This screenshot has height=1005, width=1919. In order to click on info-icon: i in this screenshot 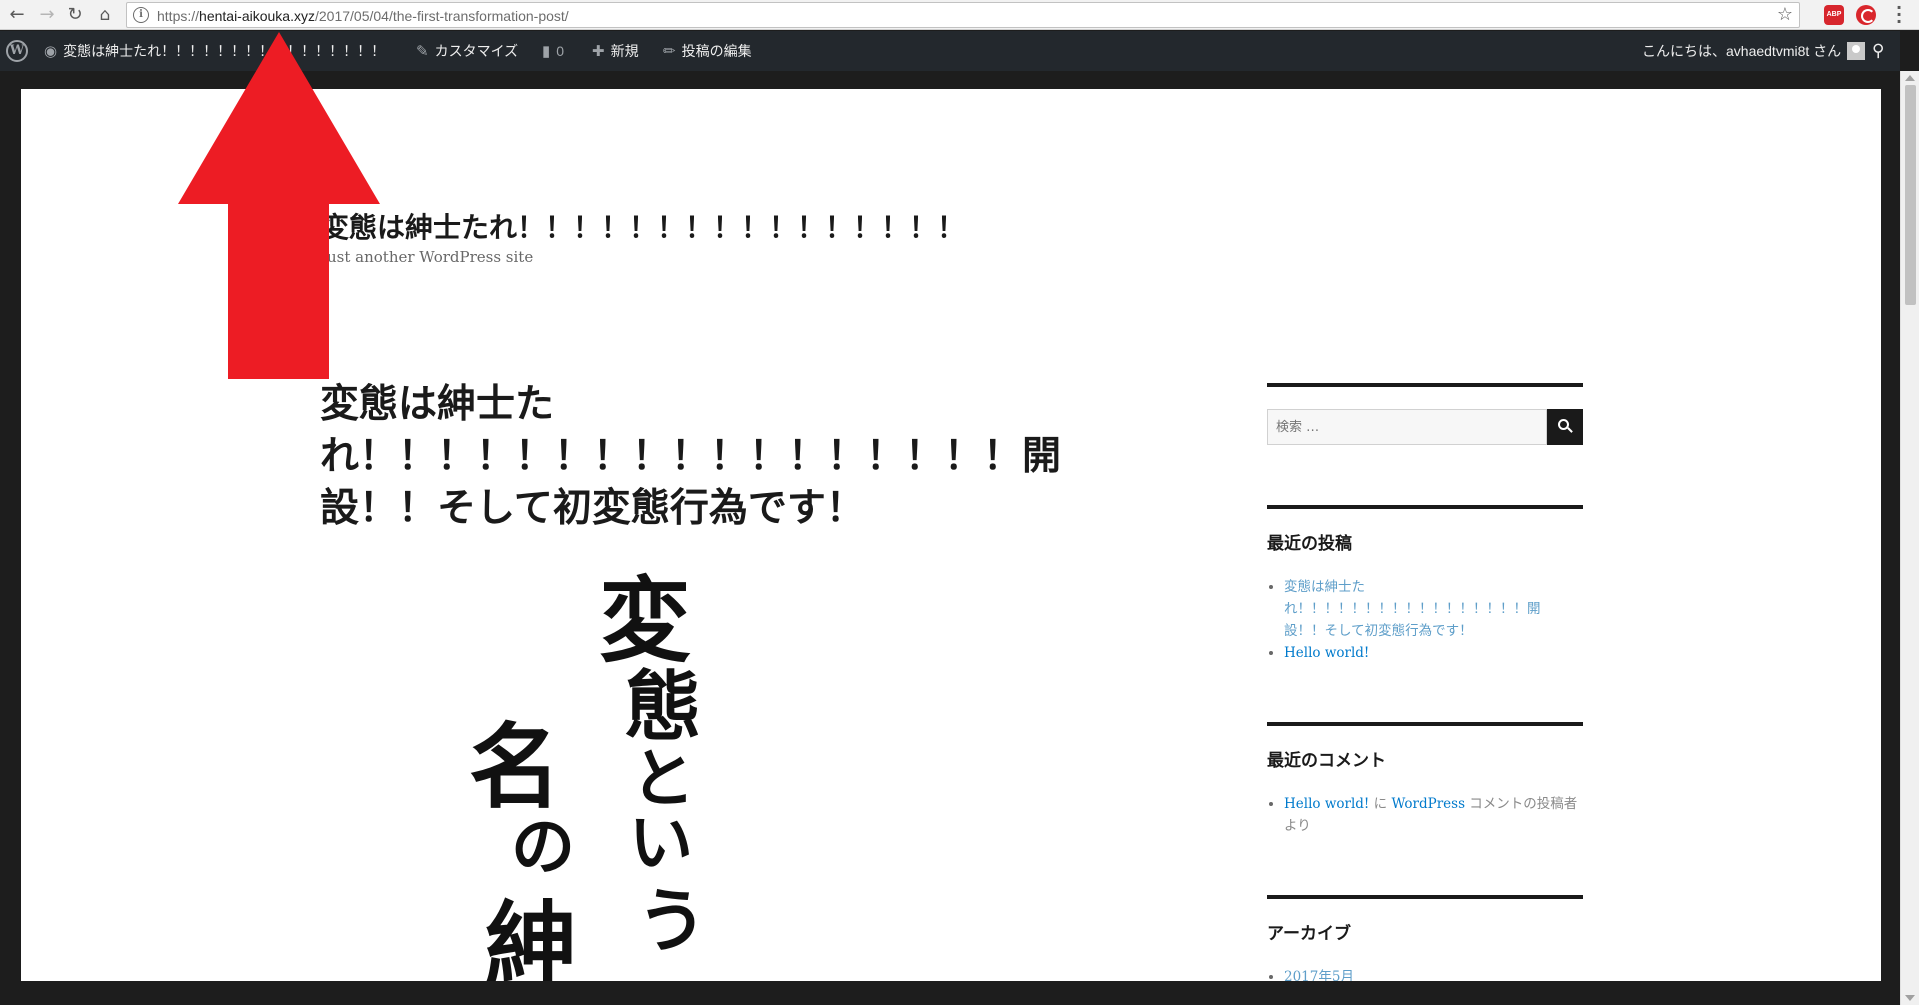, I will do `click(141, 15)`.